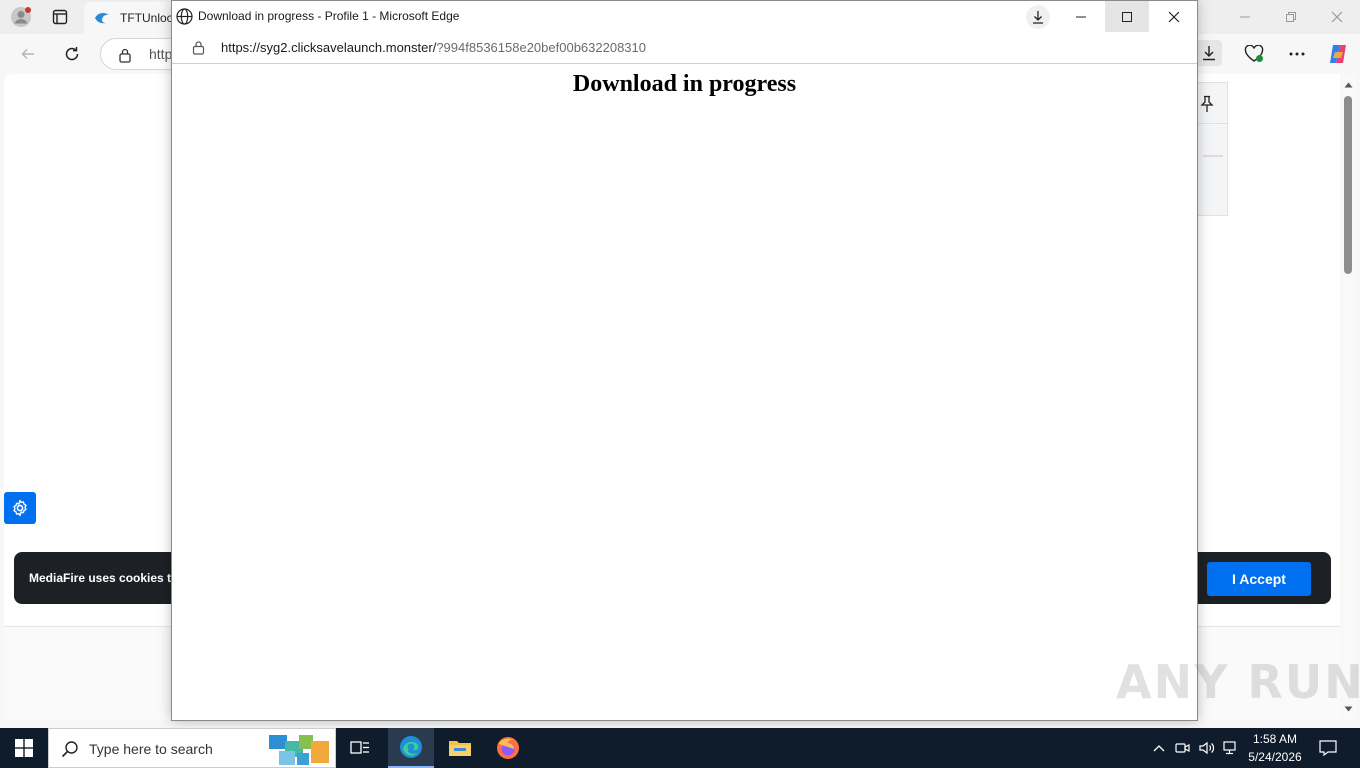 The width and height of the screenshot is (1360, 768). I want to click on windows-logo-icon, so click(24, 748).